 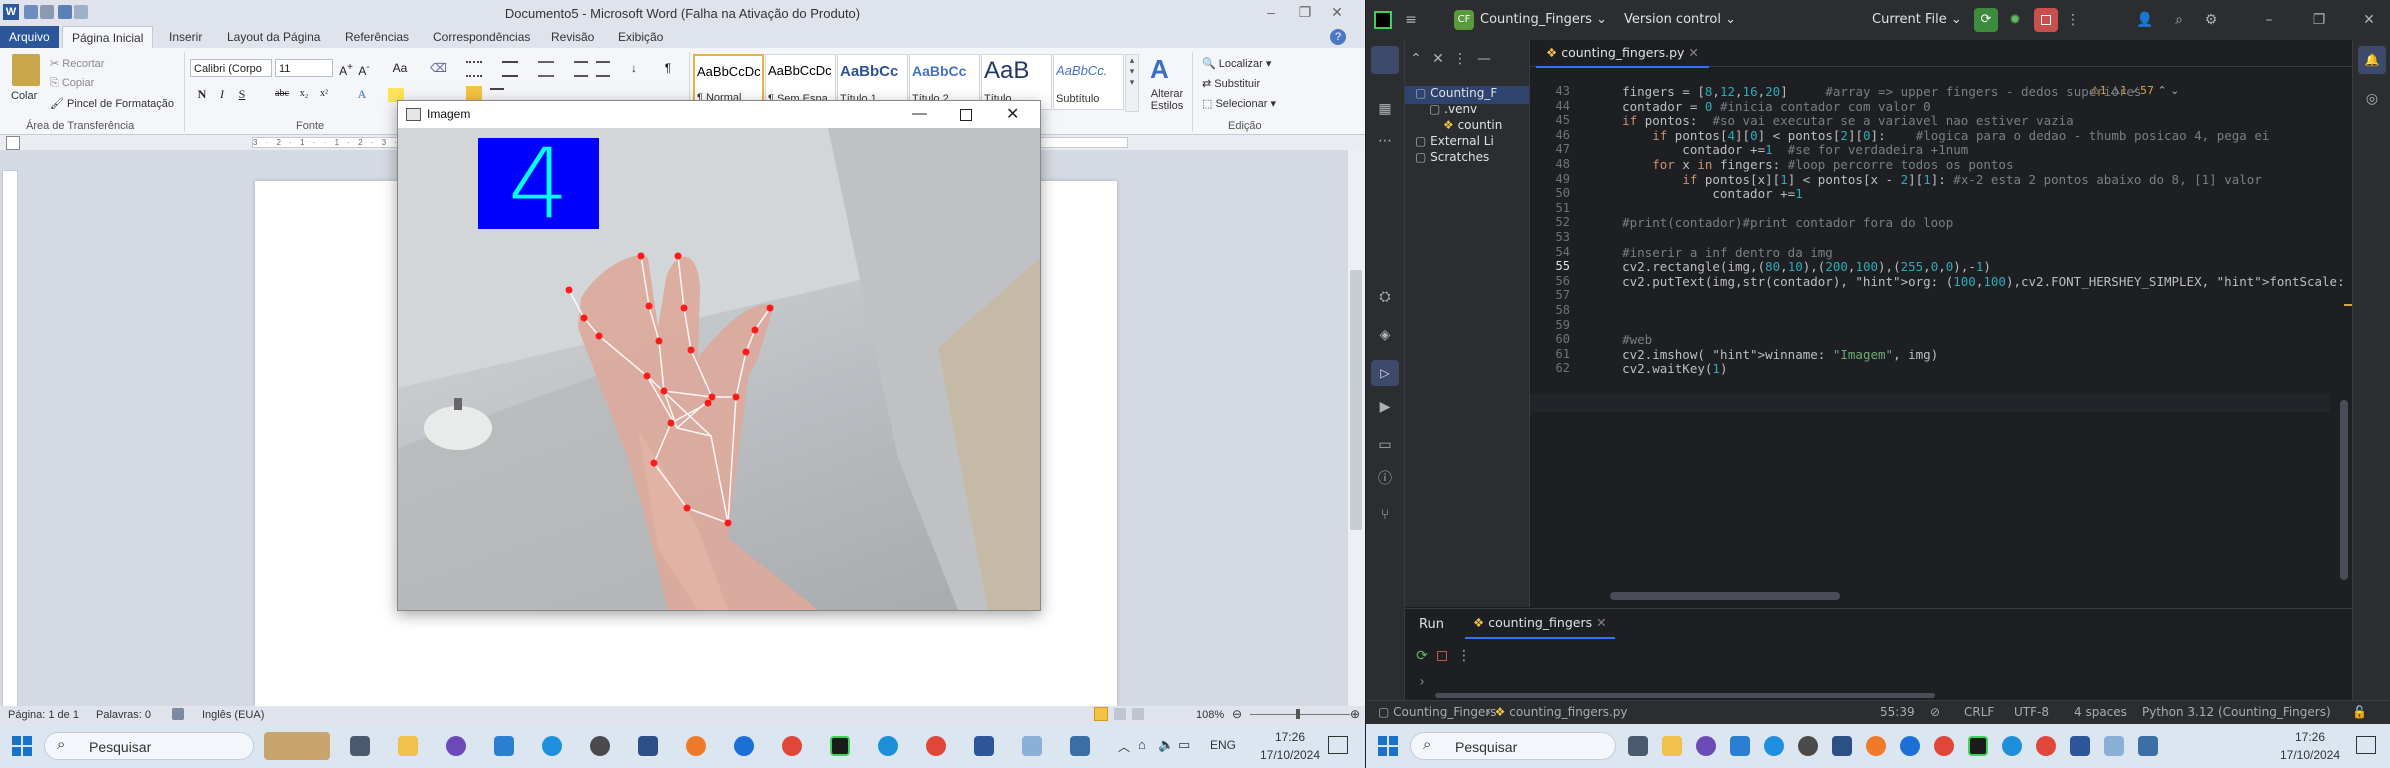 I want to click on taskbar-search-box: ⌕ Pesquisar, so click(x=149, y=746).